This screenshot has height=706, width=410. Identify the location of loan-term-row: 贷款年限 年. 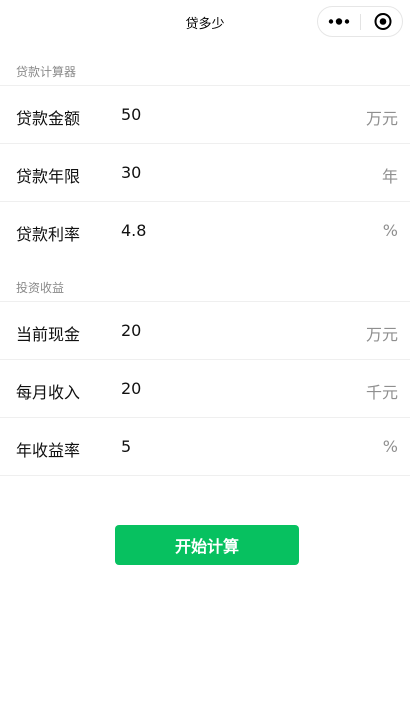
(205, 172).